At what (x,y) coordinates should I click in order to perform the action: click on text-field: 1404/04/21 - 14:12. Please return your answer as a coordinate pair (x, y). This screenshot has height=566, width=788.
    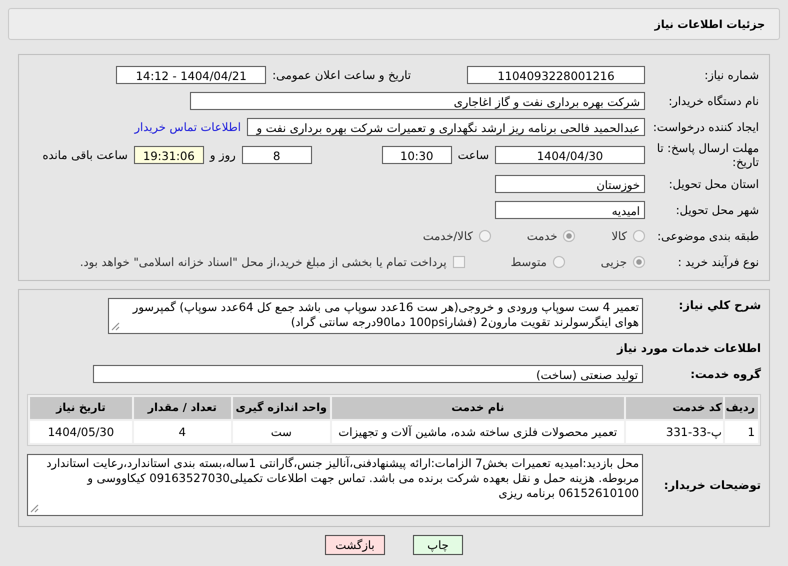
    Looking at the image, I should click on (191, 75).